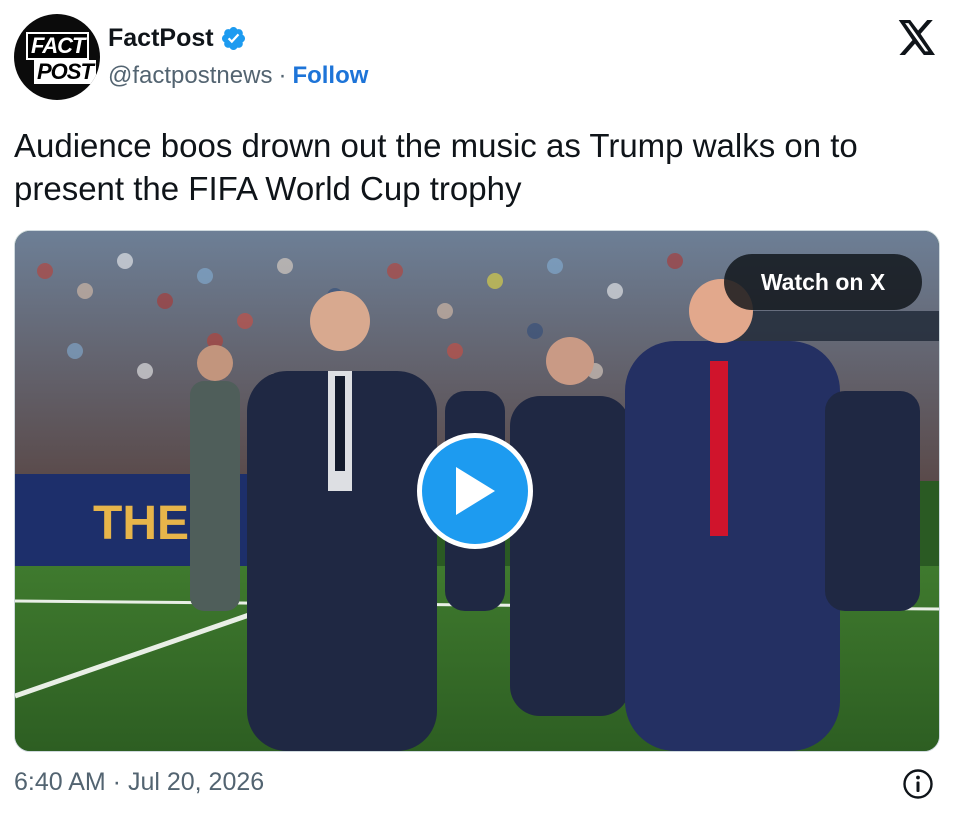  I want to click on tweet-timestamp: 6:40 AM · Jul 20, 2026, so click(139, 782).